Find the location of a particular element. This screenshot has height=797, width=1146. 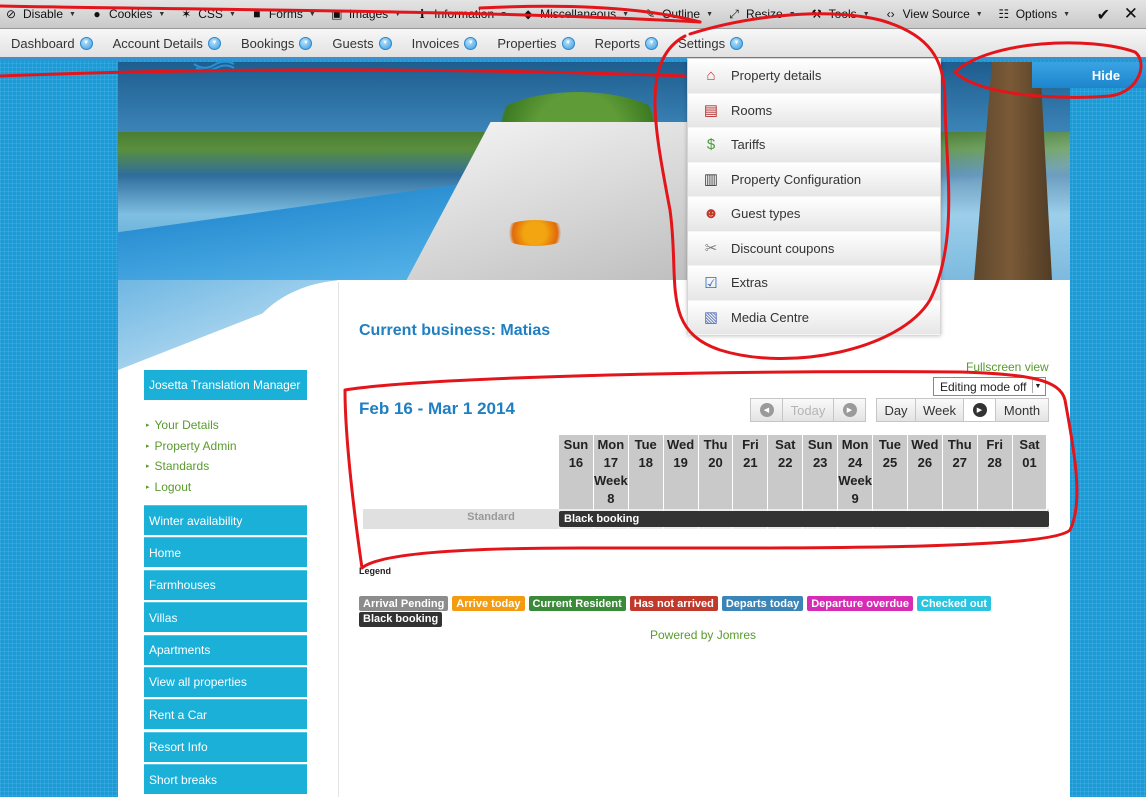

dev-tools-button: ⚒ Tools ▼ is located at coordinates (840, 14).